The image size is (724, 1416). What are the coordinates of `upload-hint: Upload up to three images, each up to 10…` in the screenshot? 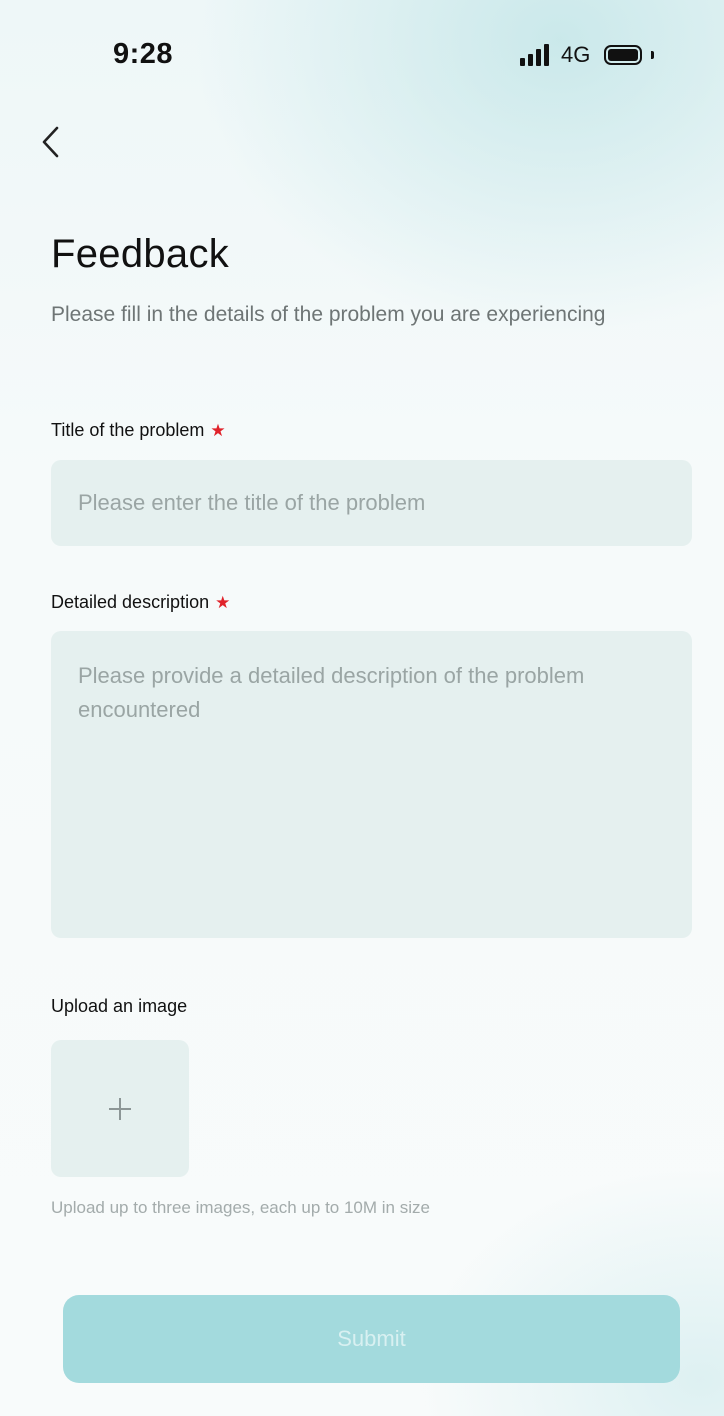 It's located at (240, 1207).